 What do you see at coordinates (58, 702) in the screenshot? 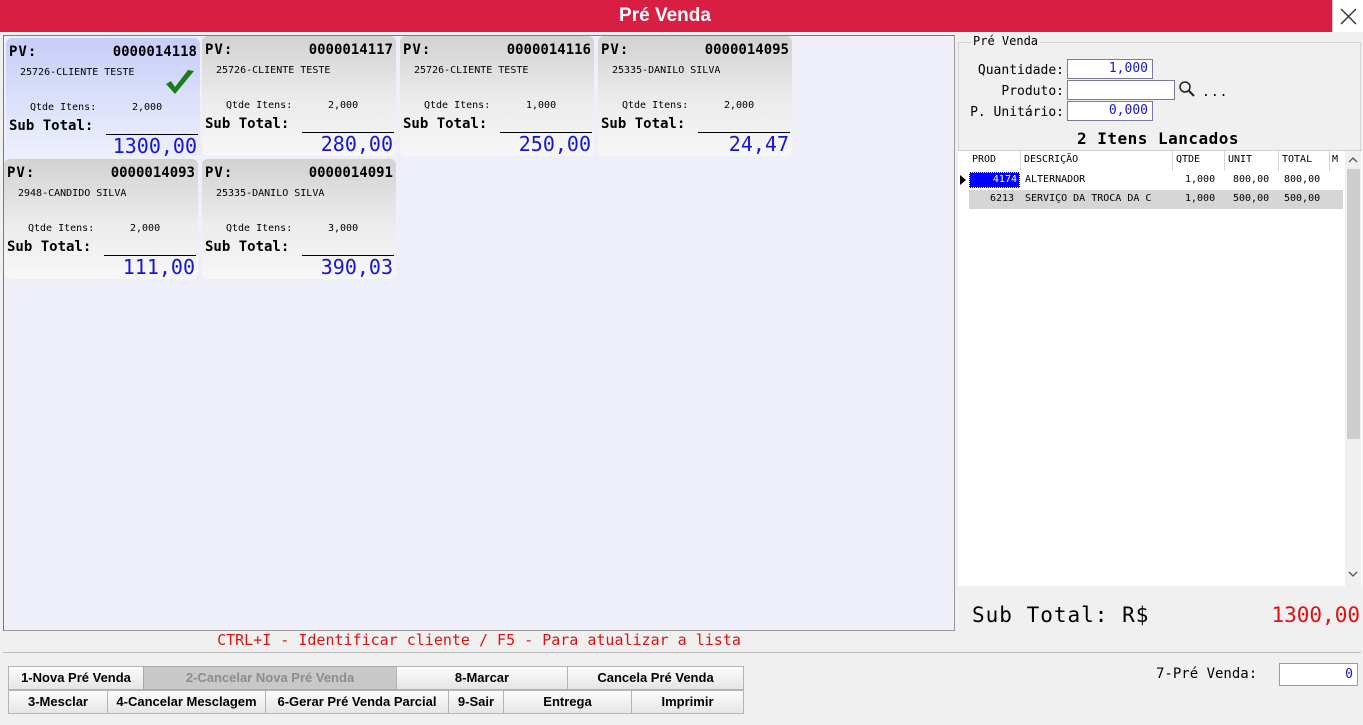
I see `mesclar-button: 3-Mesclar` at bounding box center [58, 702].